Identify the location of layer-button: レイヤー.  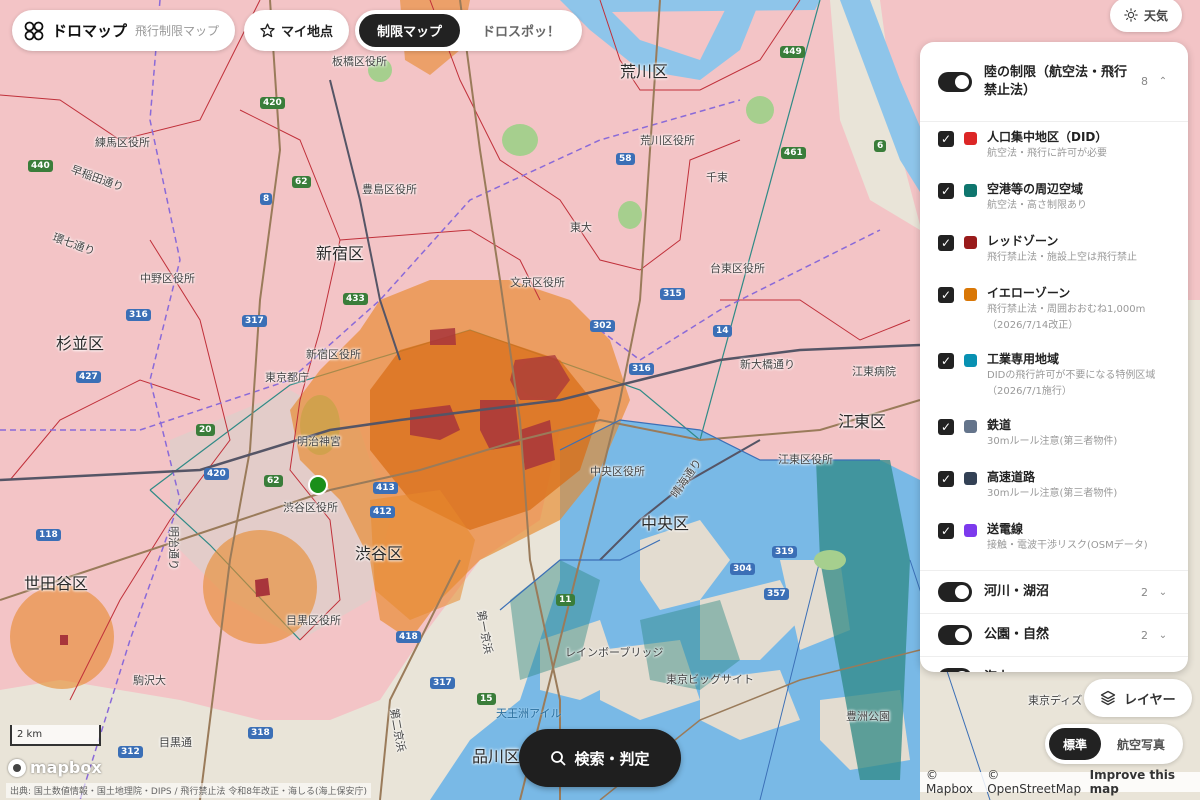
(1138, 698).